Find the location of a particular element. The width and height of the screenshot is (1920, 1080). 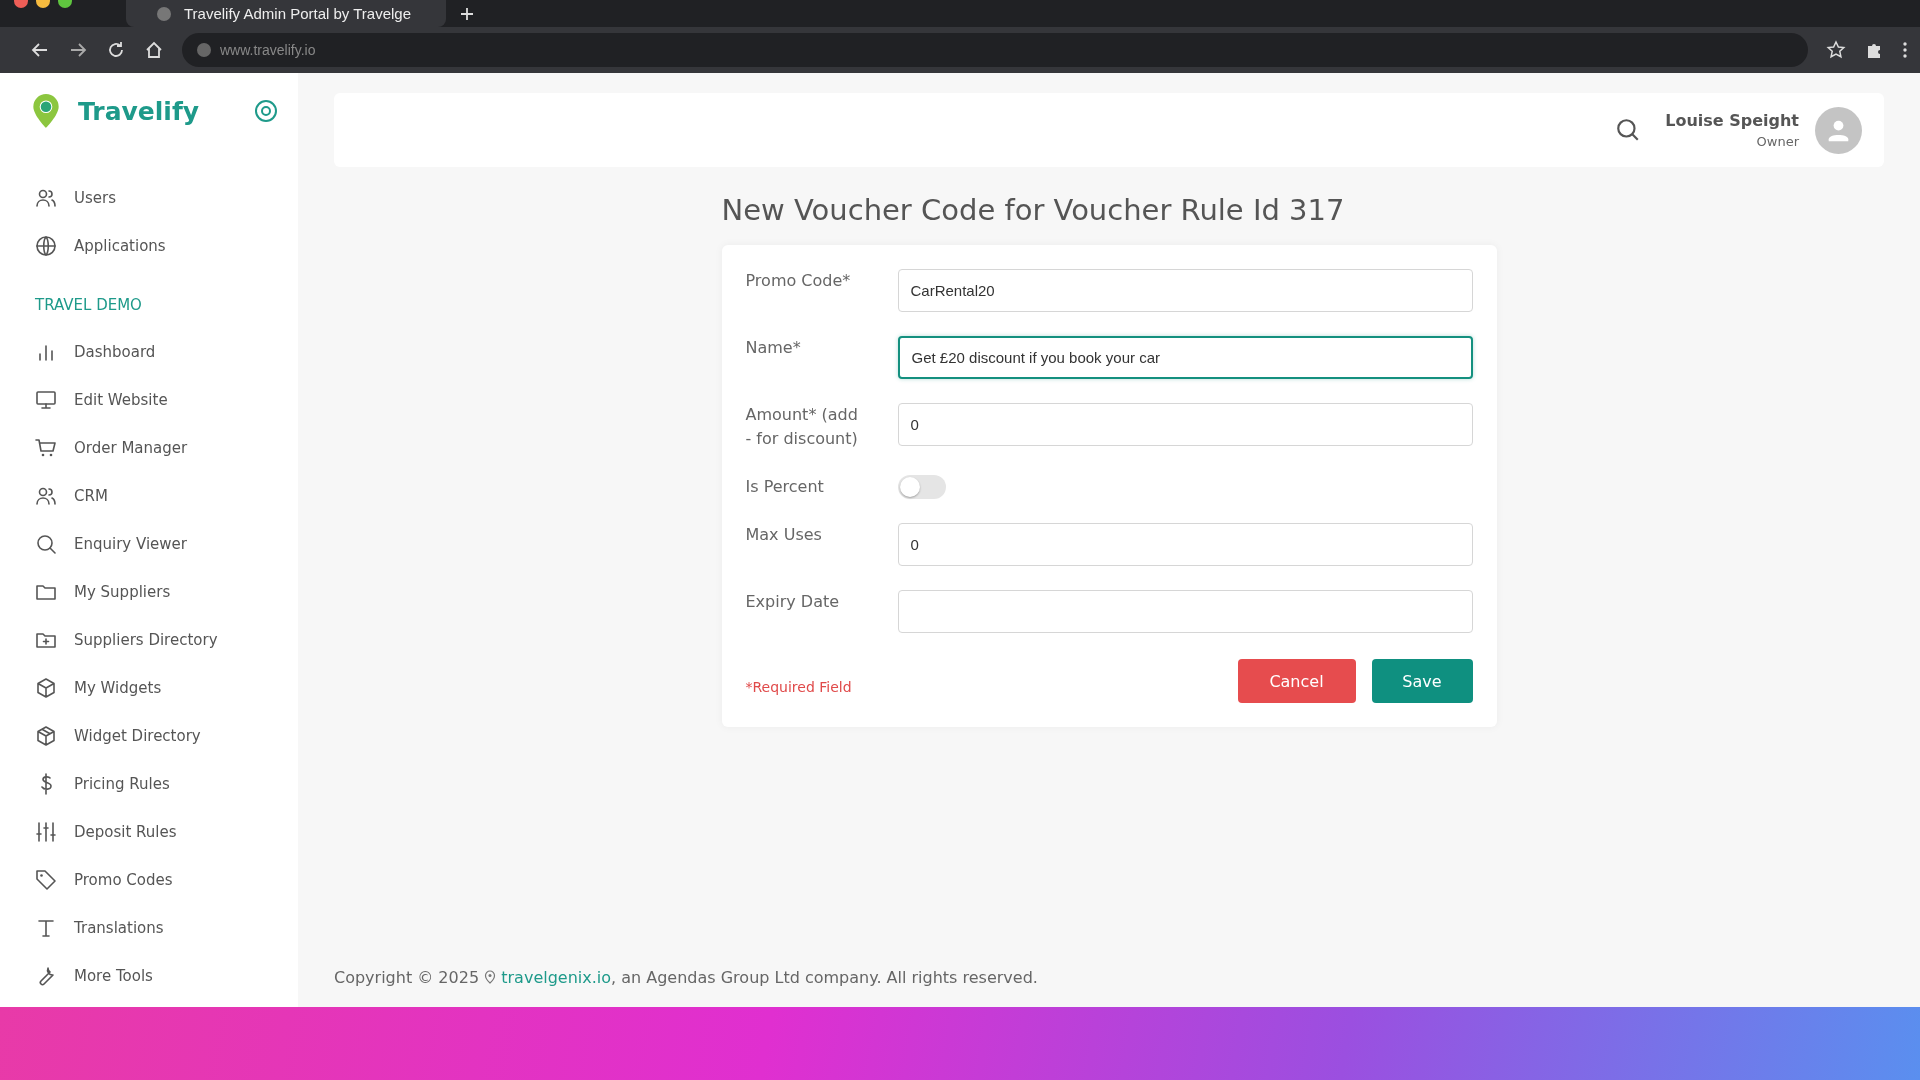

required-note: *Required Field is located at coordinates (798, 686).